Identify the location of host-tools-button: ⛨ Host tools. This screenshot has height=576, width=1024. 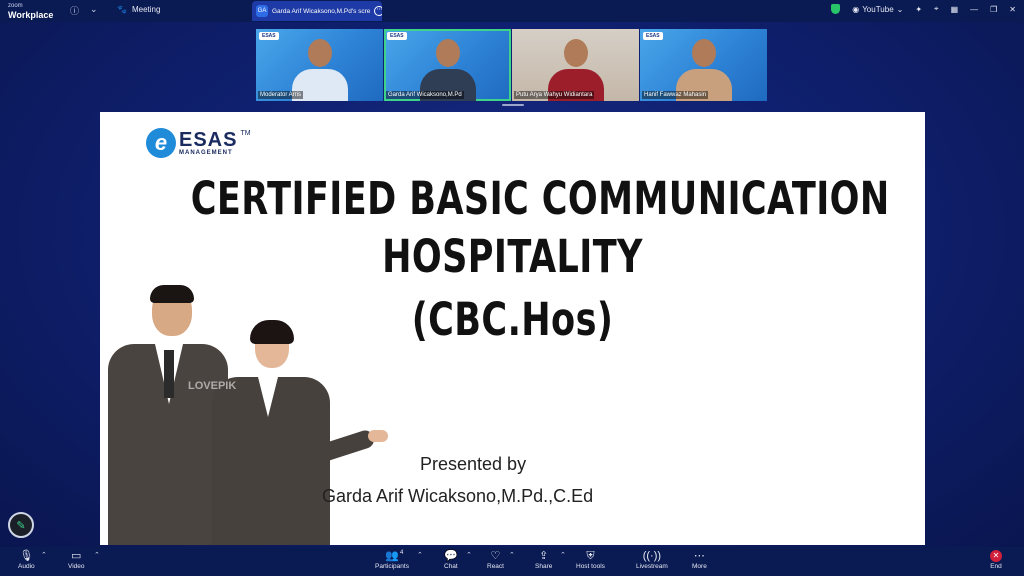
(590, 559).